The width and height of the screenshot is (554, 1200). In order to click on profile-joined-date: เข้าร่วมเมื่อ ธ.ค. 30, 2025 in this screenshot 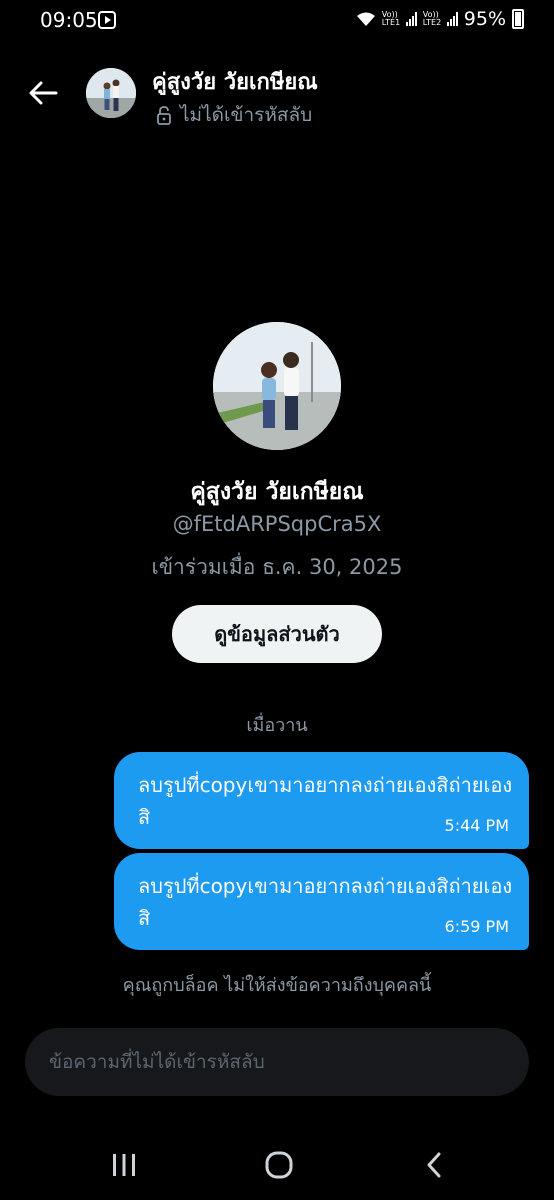, I will do `click(277, 567)`.